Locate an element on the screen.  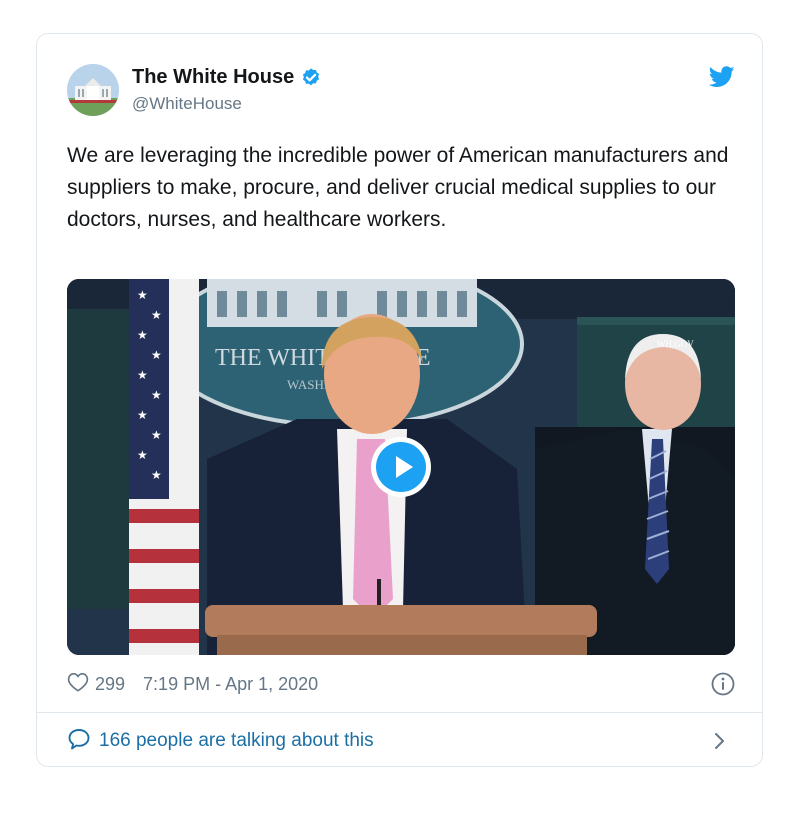
info-circle-icon is located at coordinates (723, 684).